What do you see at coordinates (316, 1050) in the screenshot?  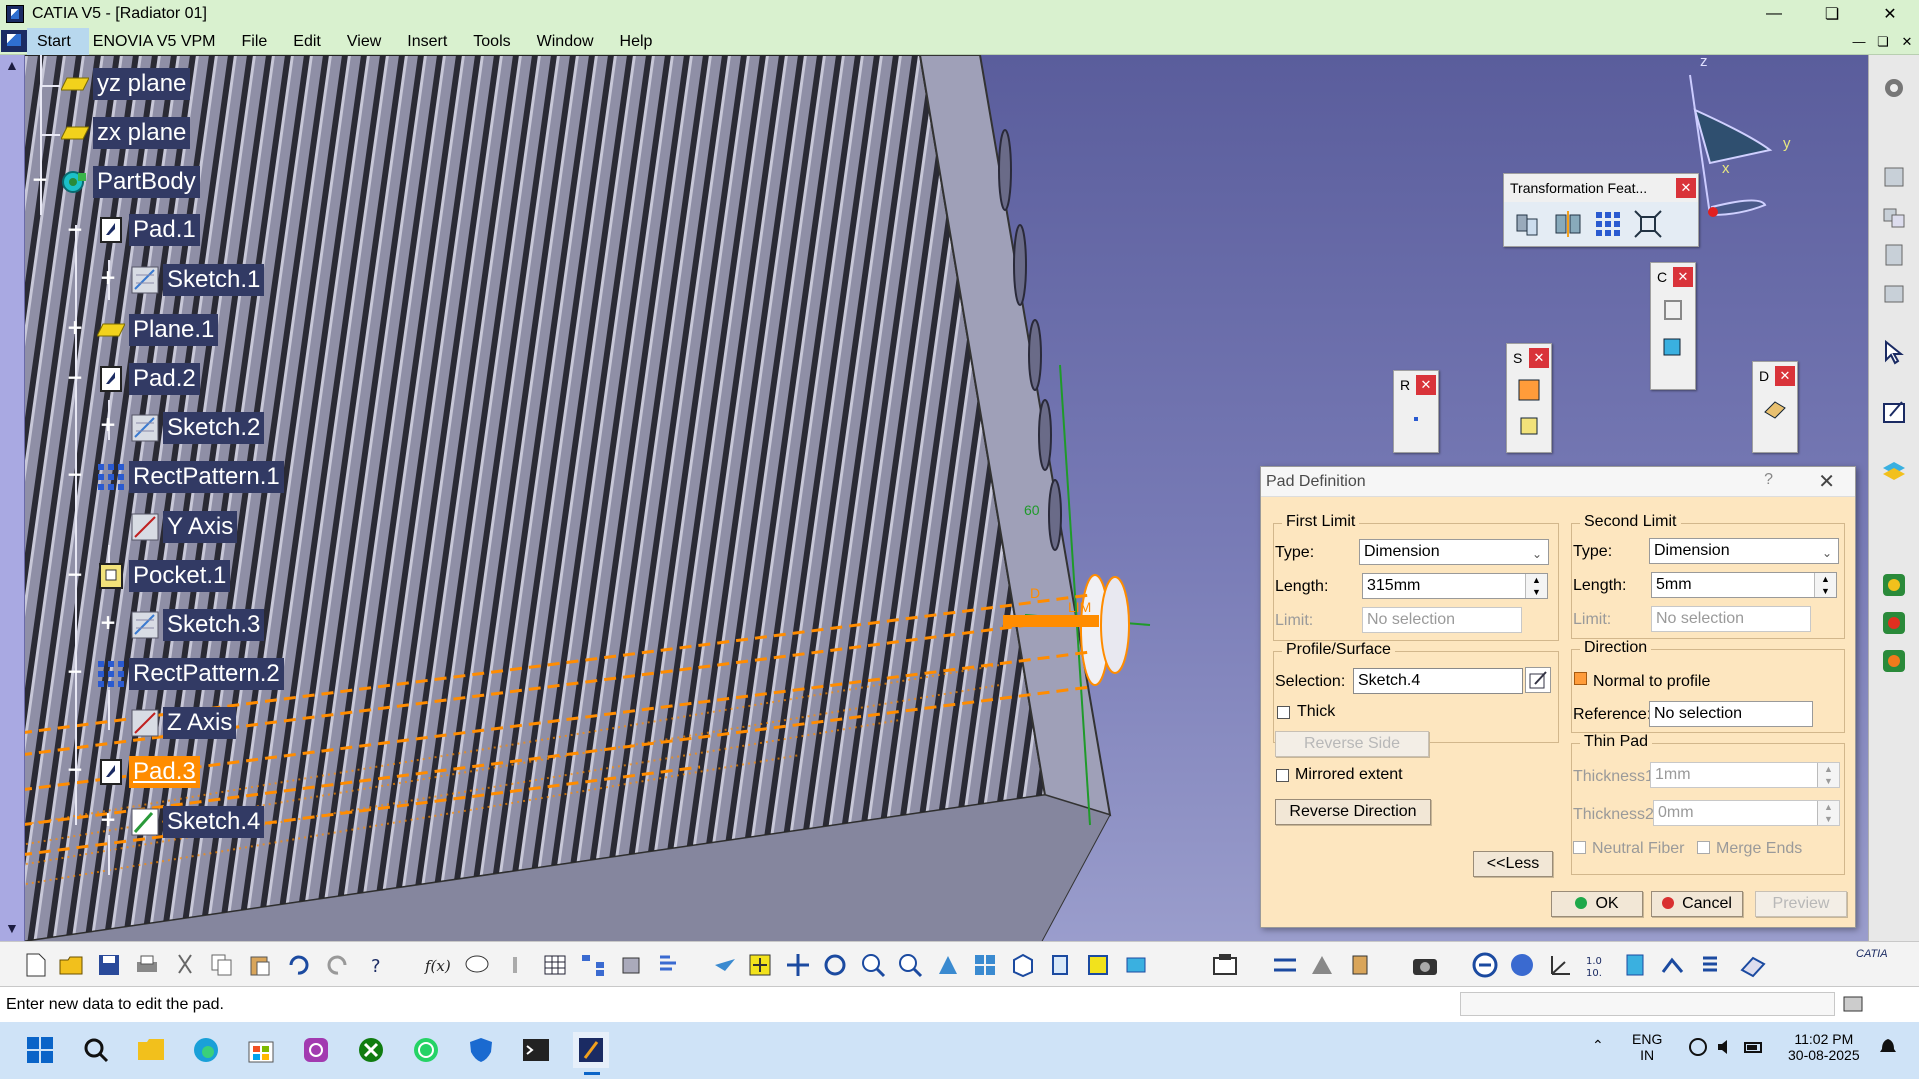 I see `mail-icon` at bounding box center [316, 1050].